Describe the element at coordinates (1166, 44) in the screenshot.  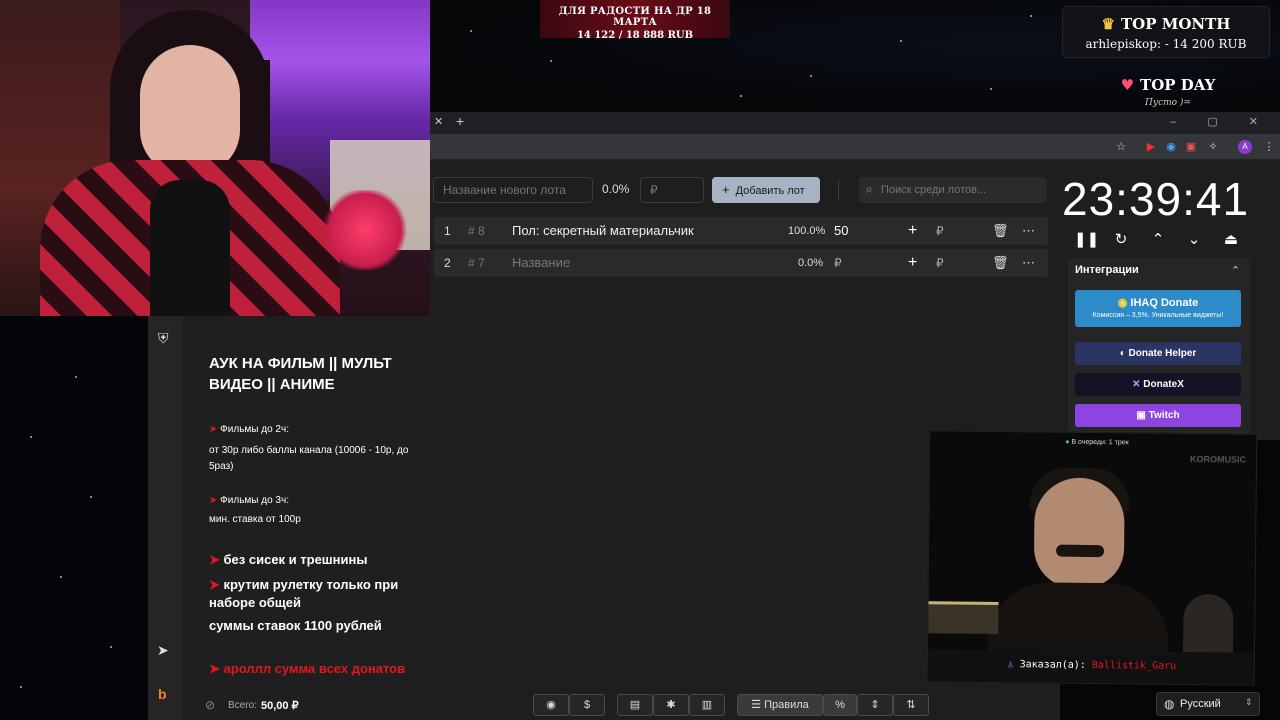
I see `top-month-value: arhlepiskop: - 14 200 RUB` at that location.